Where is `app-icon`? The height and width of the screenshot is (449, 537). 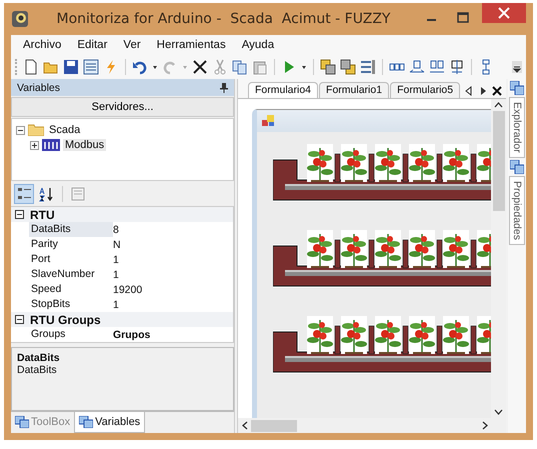
app-icon is located at coordinates (20, 19).